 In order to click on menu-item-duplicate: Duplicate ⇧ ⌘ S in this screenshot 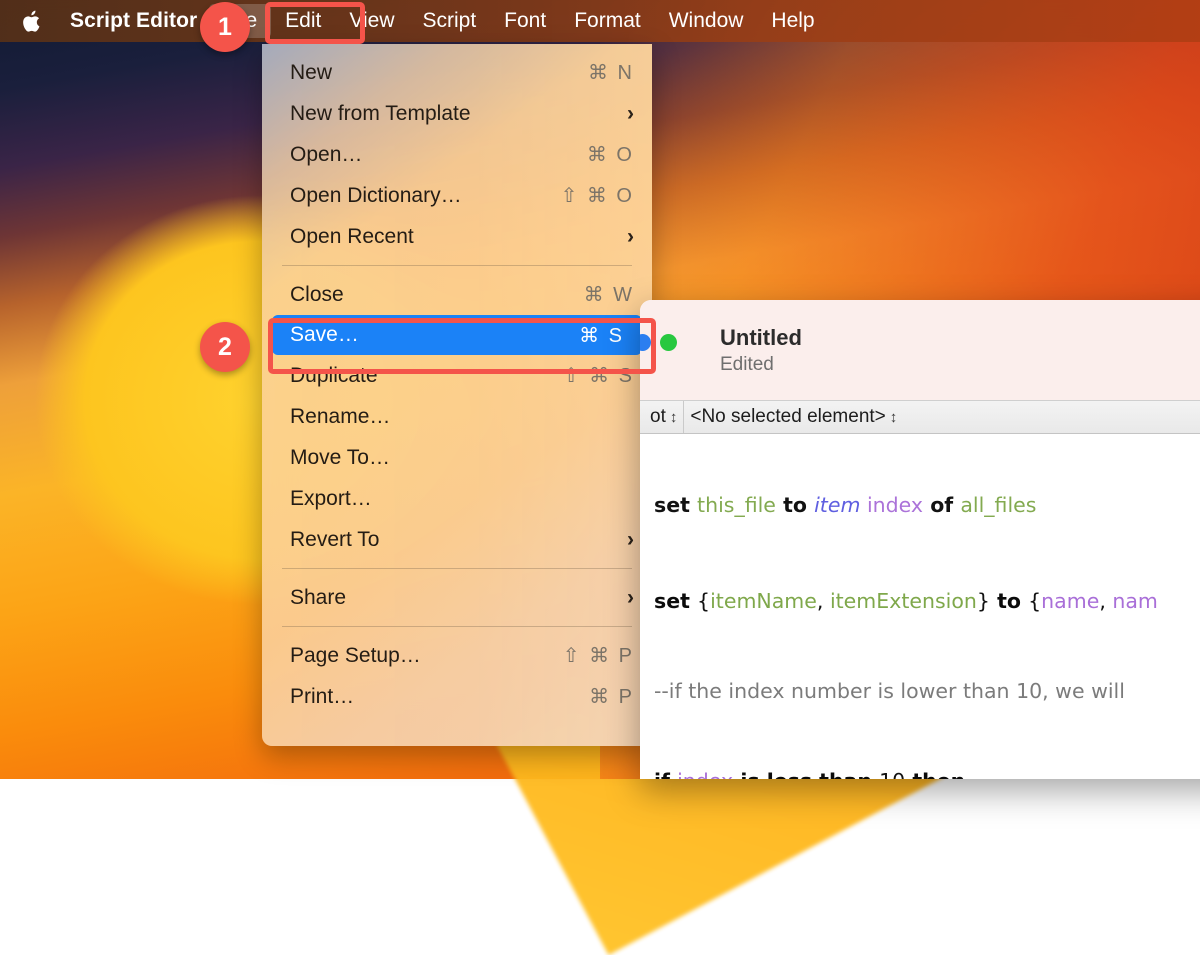, I will do `click(457, 375)`.